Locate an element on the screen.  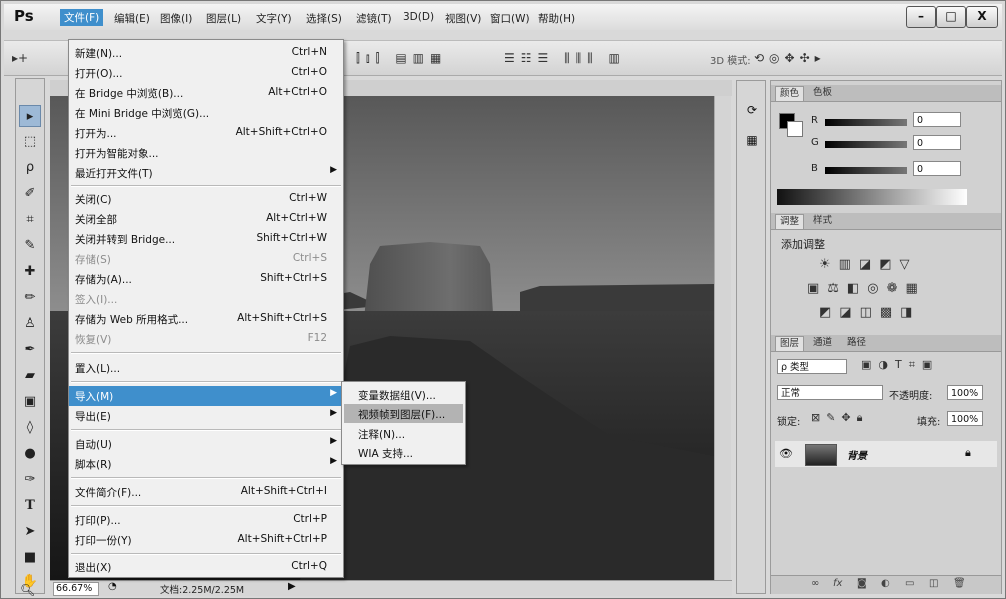
fill-field: 100% is located at coordinates (965, 418).